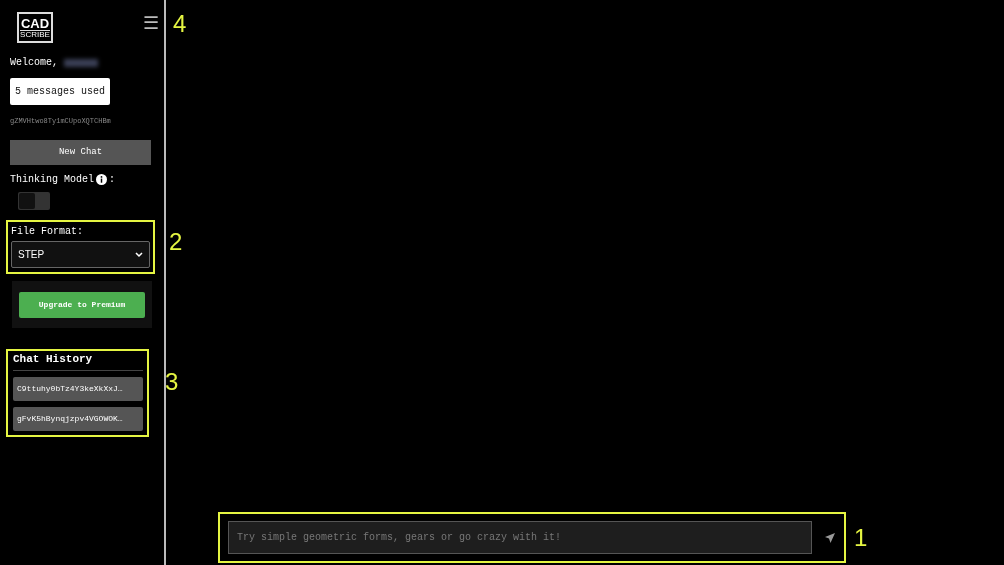  What do you see at coordinates (520, 537) in the screenshot?
I see `prompt-input: Try simple geometric forms, gears or go crazy with it!` at bounding box center [520, 537].